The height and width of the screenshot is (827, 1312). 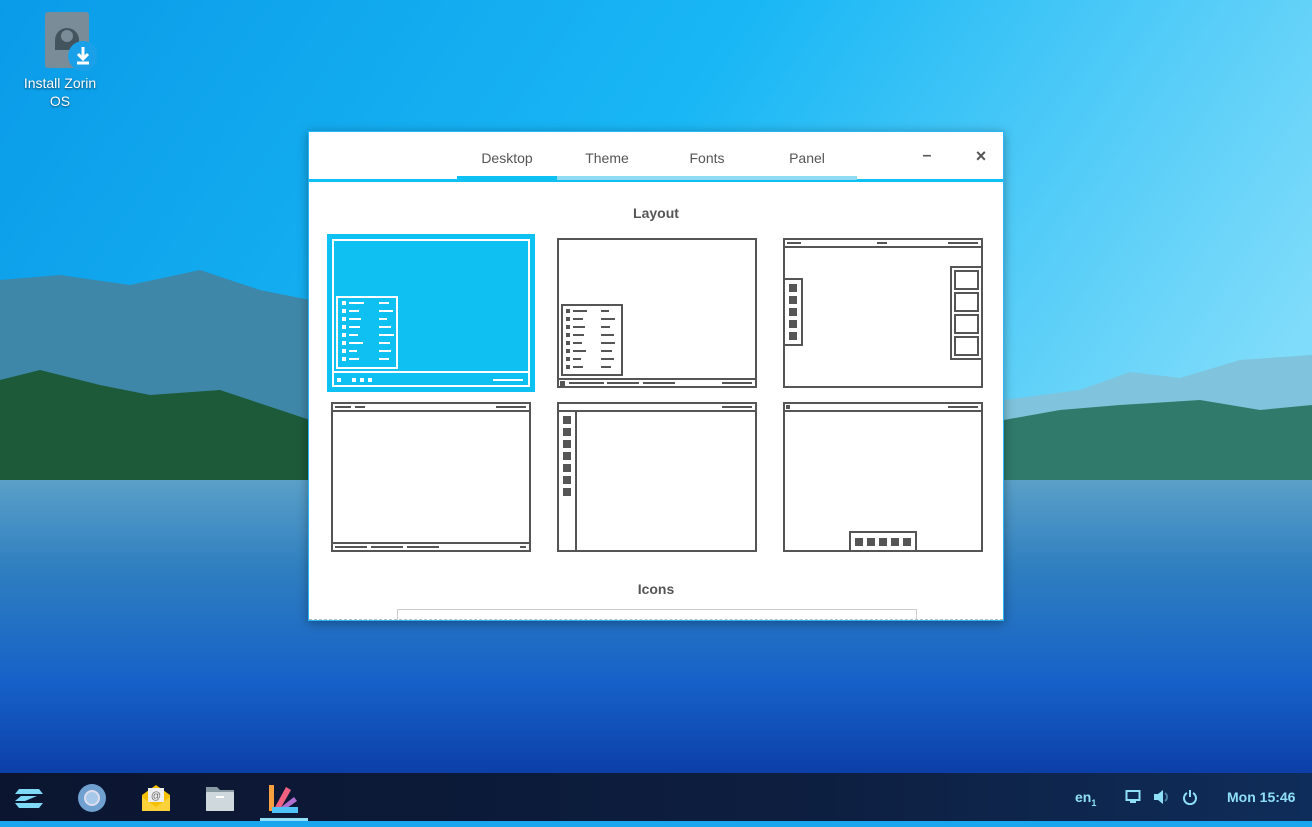 I want to click on desktop-icon-install-zorin: Install Zorin OS, so click(x=60, y=61).